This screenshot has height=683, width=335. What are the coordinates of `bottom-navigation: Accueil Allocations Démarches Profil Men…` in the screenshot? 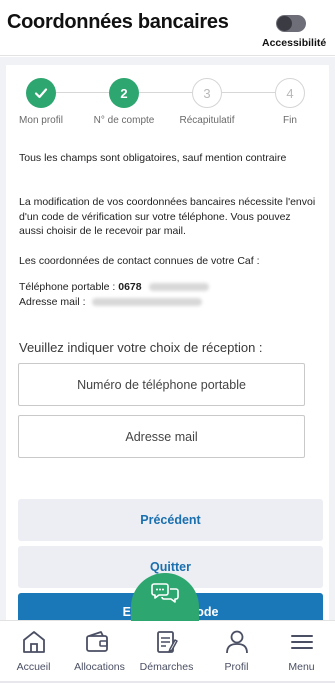 It's located at (167, 651).